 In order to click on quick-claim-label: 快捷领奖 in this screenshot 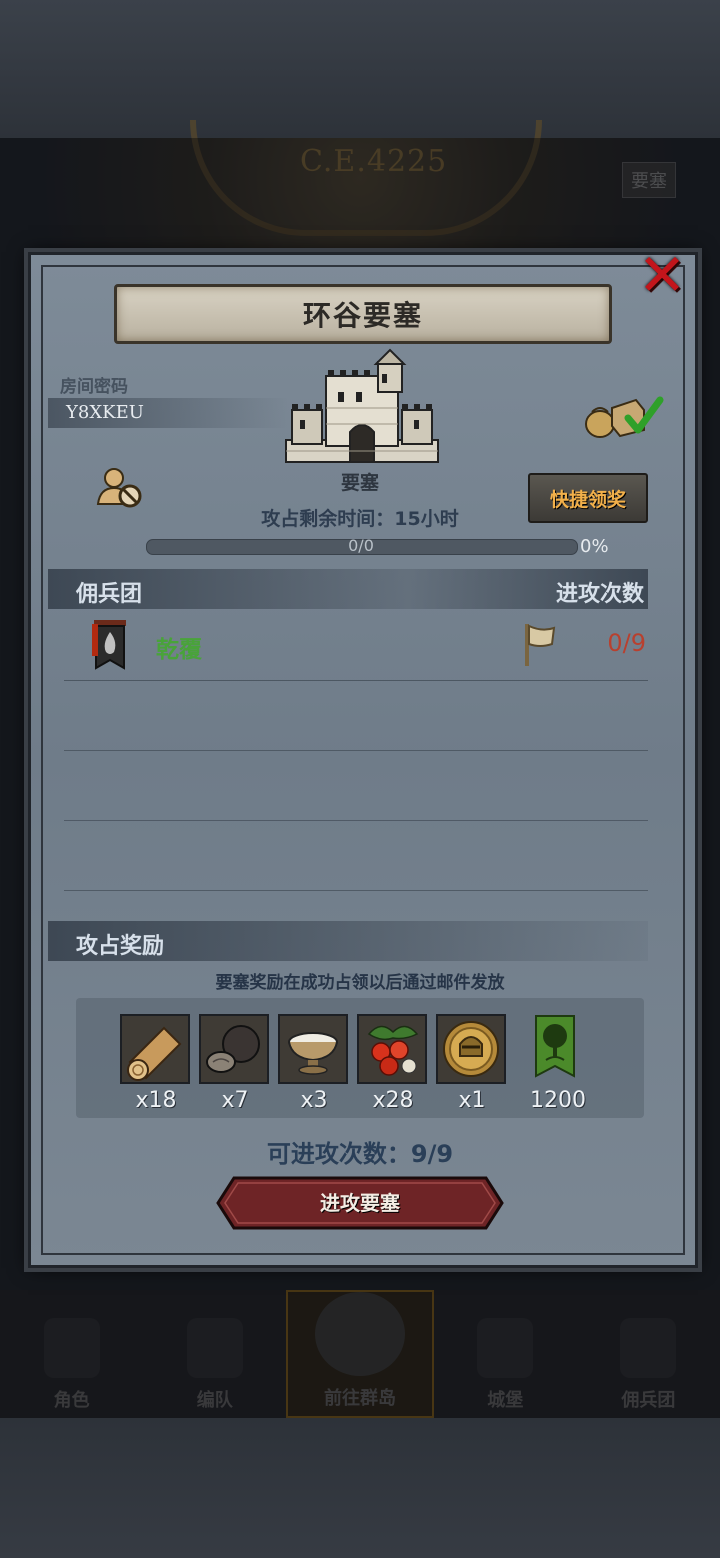, I will do `click(587, 499)`.